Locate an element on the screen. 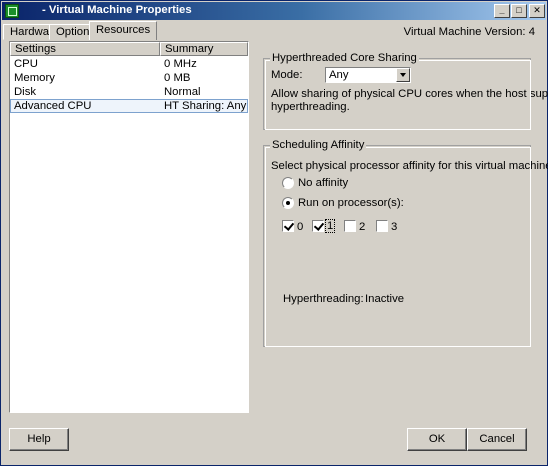 This screenshot has height=466, width=548. column-header-summary: Summary is located at coordinates (204, 49).